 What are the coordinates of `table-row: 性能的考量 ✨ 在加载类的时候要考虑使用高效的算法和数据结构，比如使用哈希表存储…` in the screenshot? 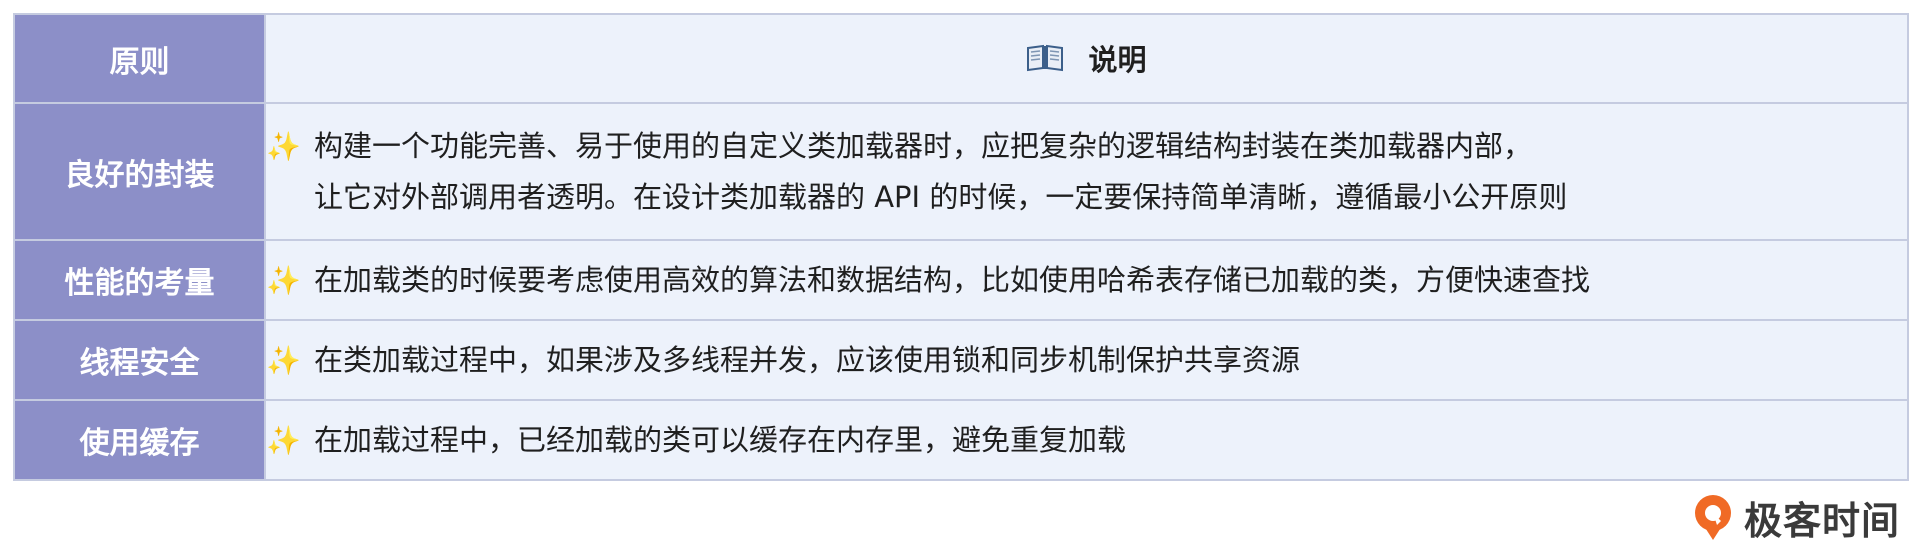 It's located at (961, 280).